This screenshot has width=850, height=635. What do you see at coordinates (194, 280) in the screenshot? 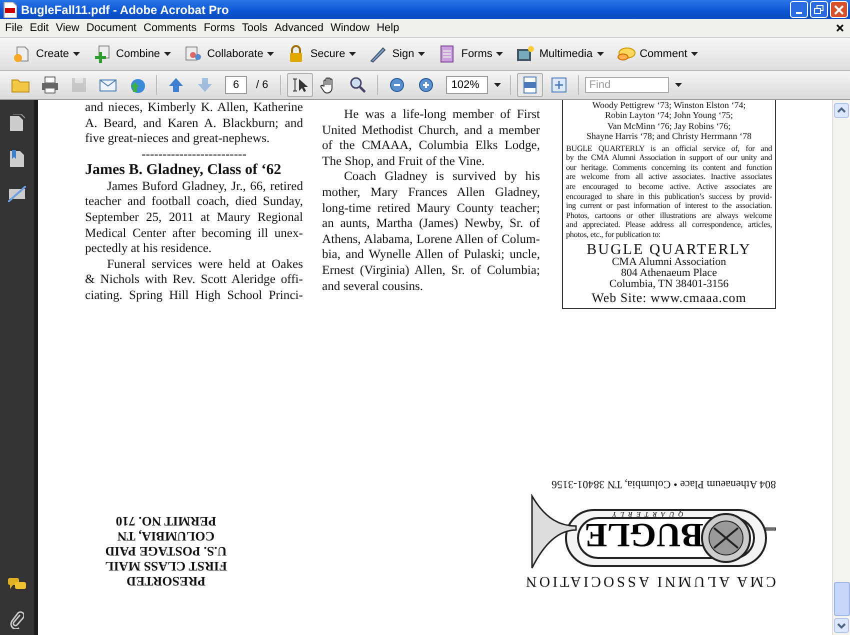
I see `paragraph: Funeral services were held at Oakes & Nichols with Rev. Scott Aleridge offi- ciating. Spring Hill High School Princi-` at bounding box center [194, 280].